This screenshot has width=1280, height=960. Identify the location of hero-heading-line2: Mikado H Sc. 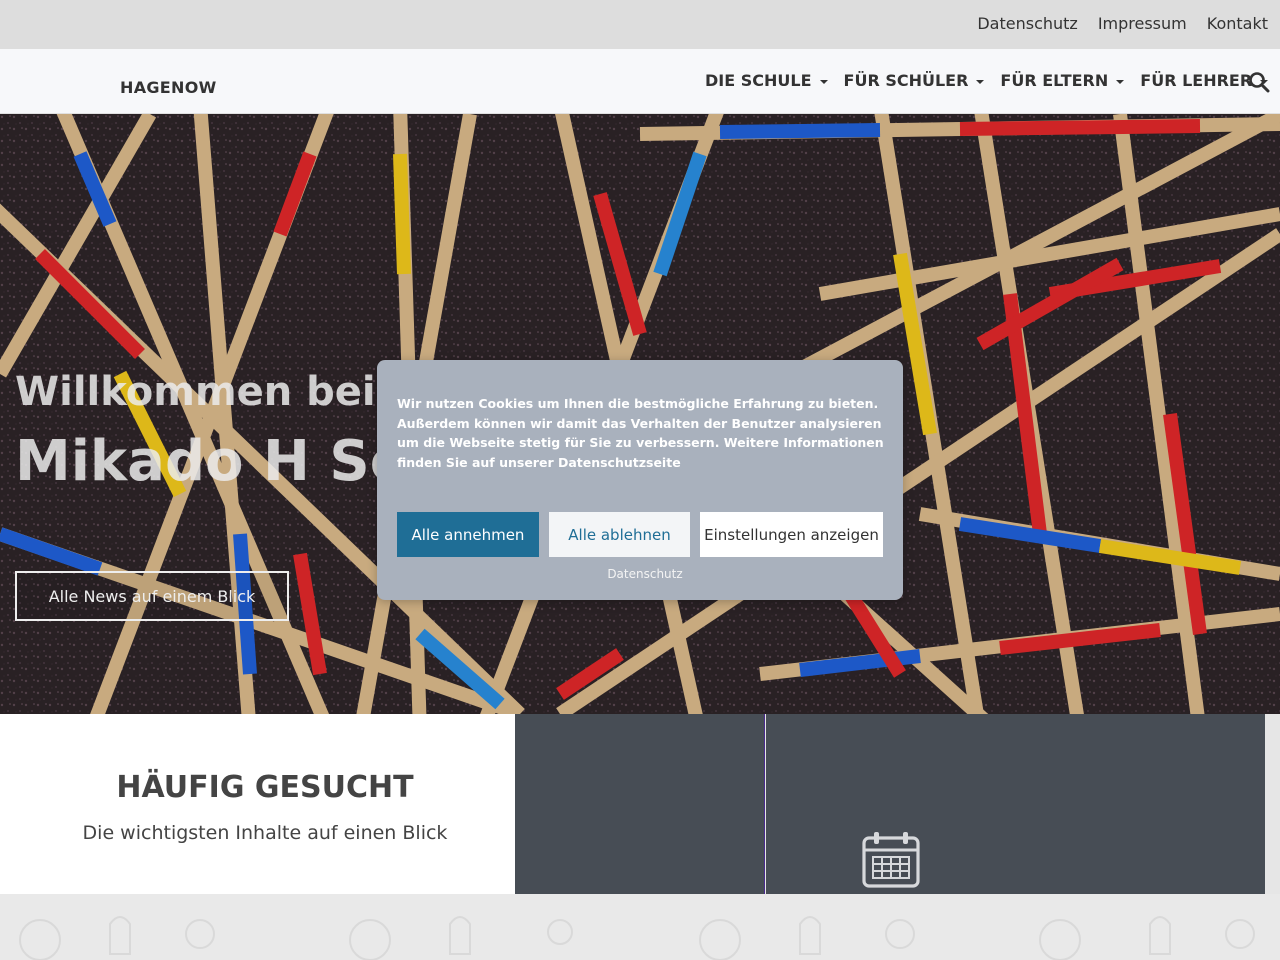
(209, 461).